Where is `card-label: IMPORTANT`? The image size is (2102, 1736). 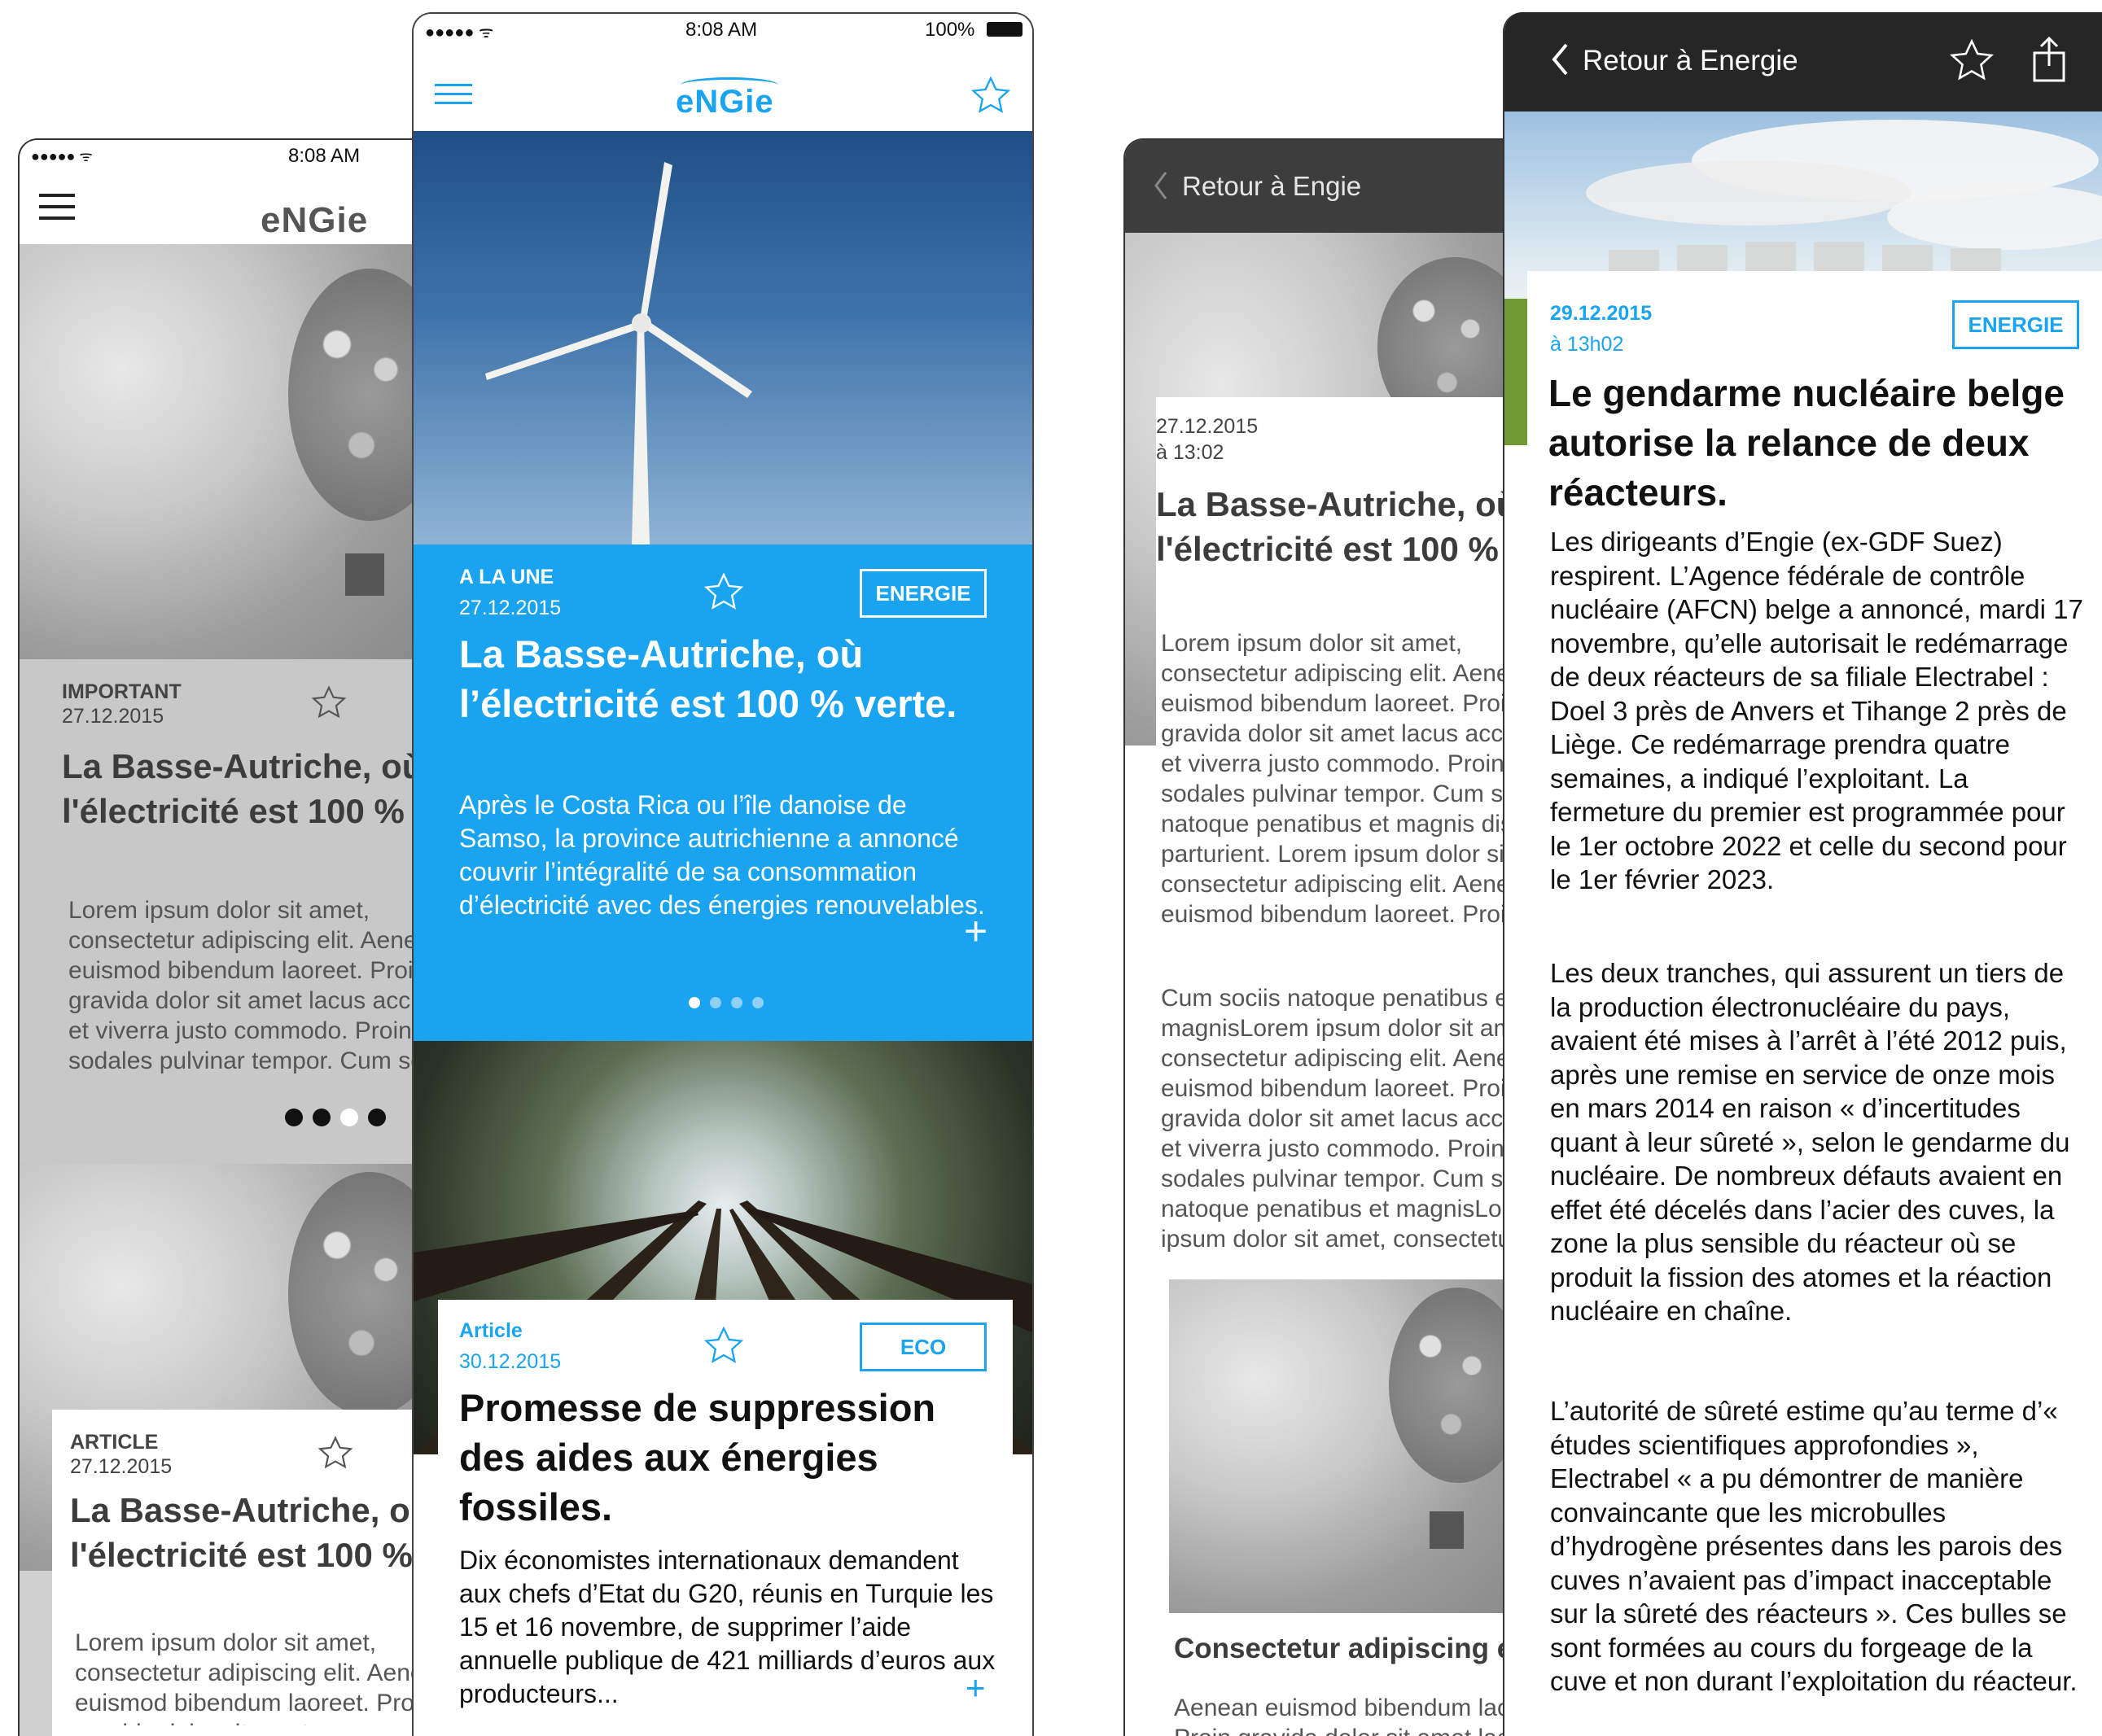
card-label: IMPORTANT is located at coordinates (122, 691).